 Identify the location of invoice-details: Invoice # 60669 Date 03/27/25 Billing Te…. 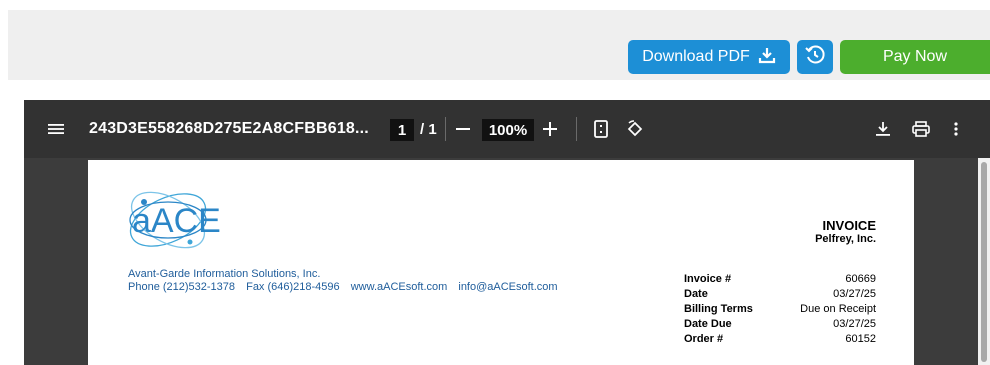
(780, 309).